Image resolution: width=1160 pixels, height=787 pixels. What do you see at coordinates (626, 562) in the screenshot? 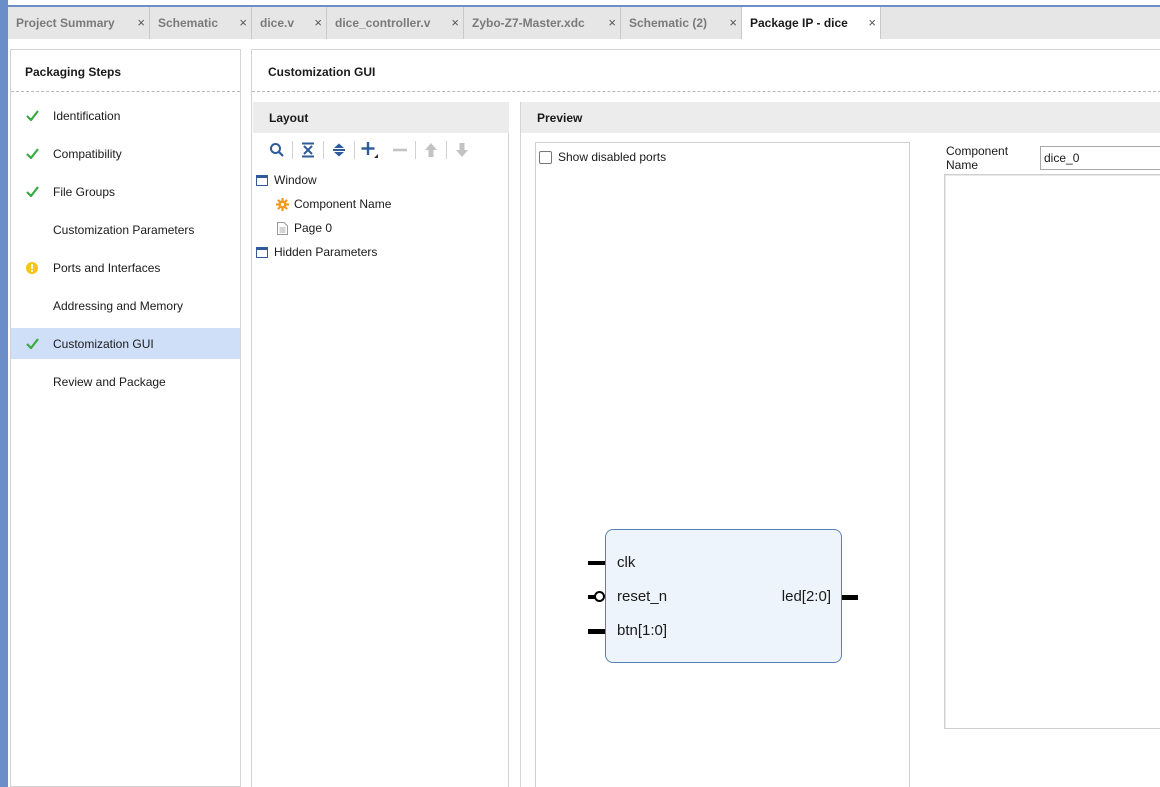
I see `port-label-clk: clk` at bounding box center [626, 562].